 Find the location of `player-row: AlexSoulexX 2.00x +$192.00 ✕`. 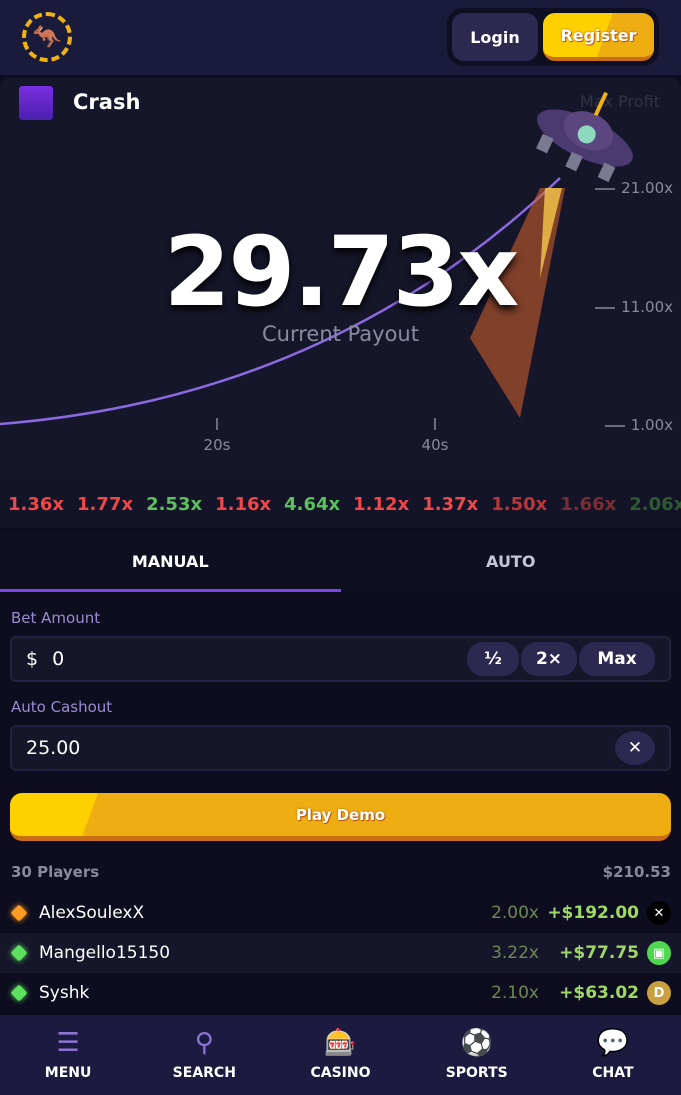

player-row: AlexSoulexX 2.00x +$192.00 ✕ is located at coordinates (340, 913).